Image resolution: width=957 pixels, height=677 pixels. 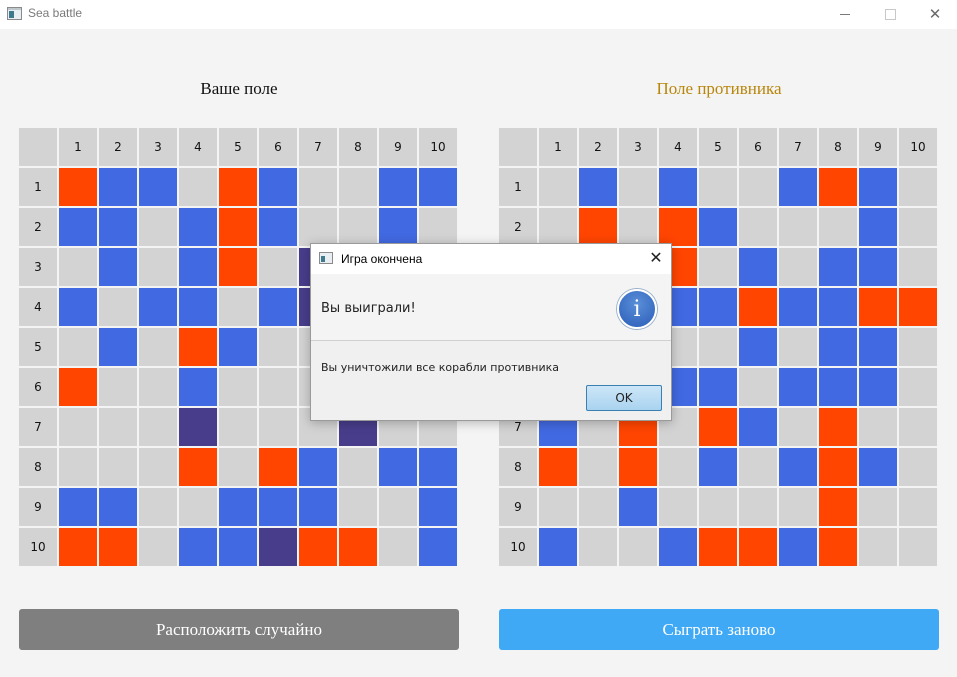 What do you see at coordinates (239, 629) in the screenshot?
I see `random-placement-button: Расположить случайно` at bounding box center [239, 629].